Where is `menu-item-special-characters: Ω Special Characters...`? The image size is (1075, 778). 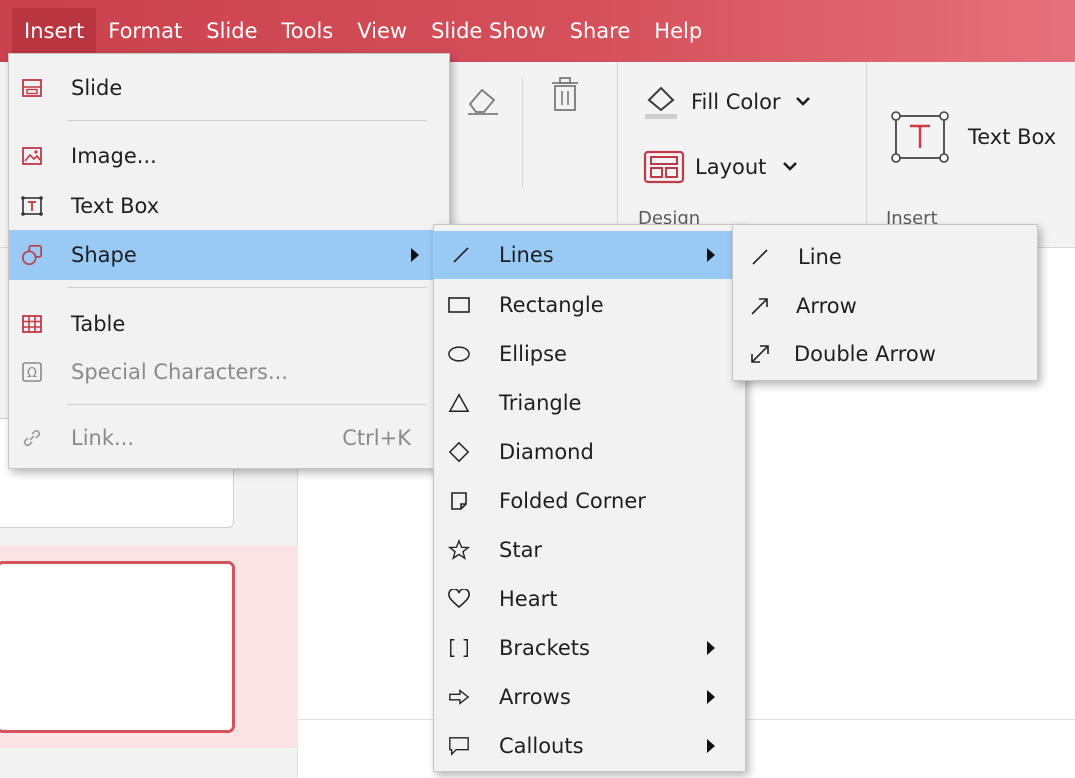 menu-item-special-characters: Ω Special Characters... is located at coordinates (229, 372).